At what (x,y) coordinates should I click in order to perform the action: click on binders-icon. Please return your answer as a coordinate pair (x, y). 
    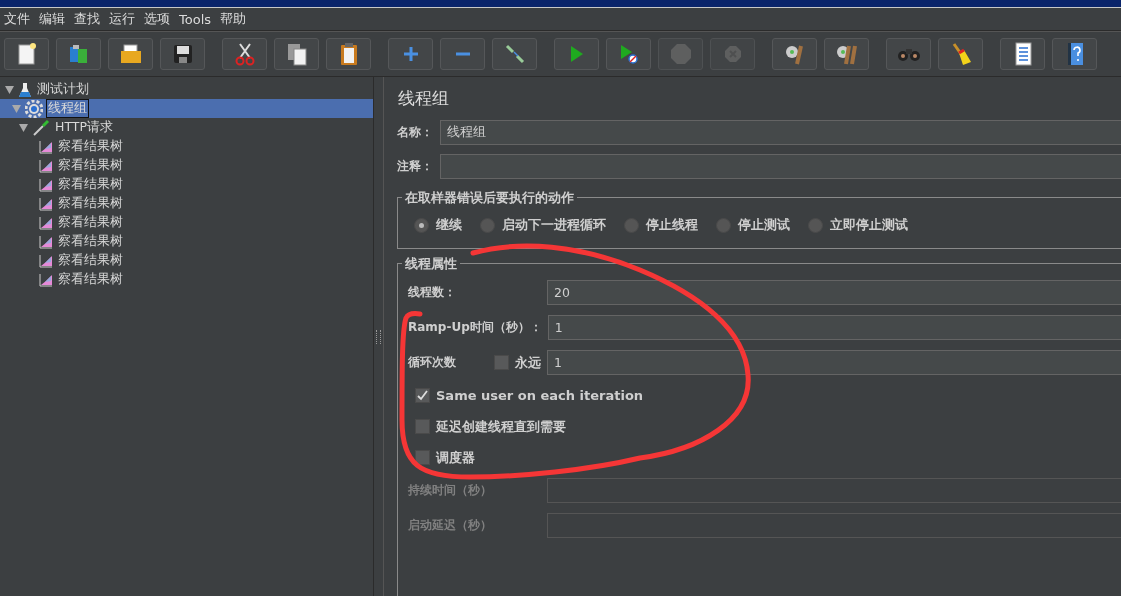
    Looking at the image, I should click on (78, 54).